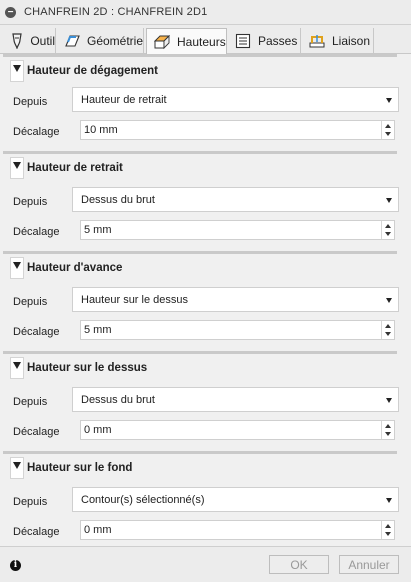 The width and height of the screenshot is (411, 582). What do you see at coordinates (205, 564) in the screenshot?
I see `dialog-footer: i OK Annuler` at bounding box center [205, 564].